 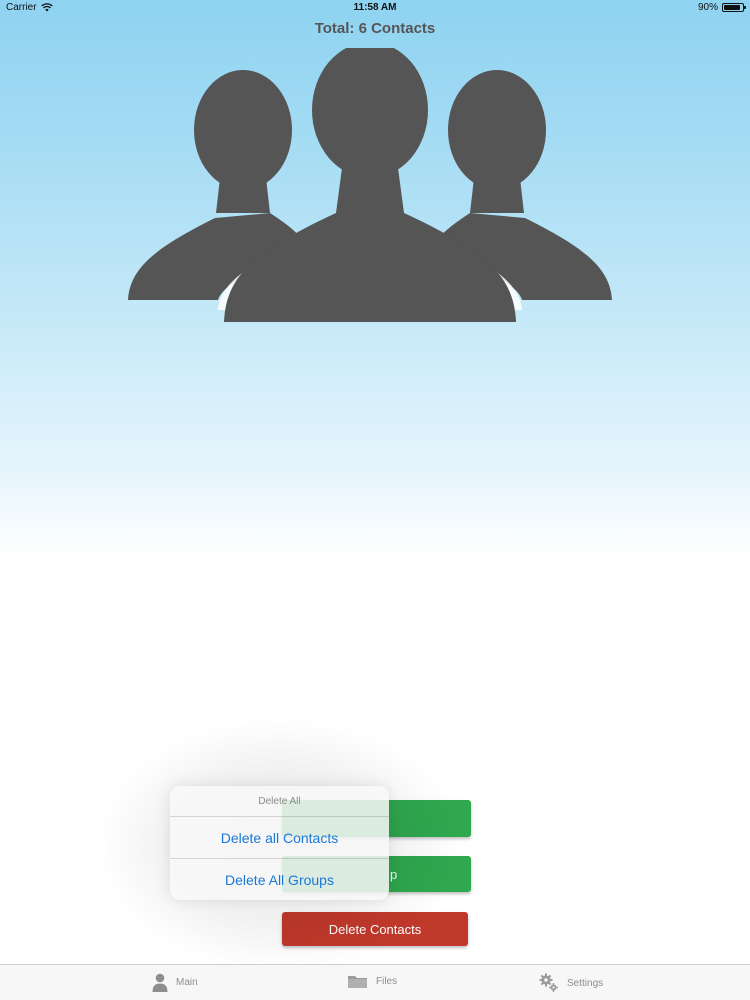 I want to click on tab-bar: Main Files Settings, so click(x=375, y=982).